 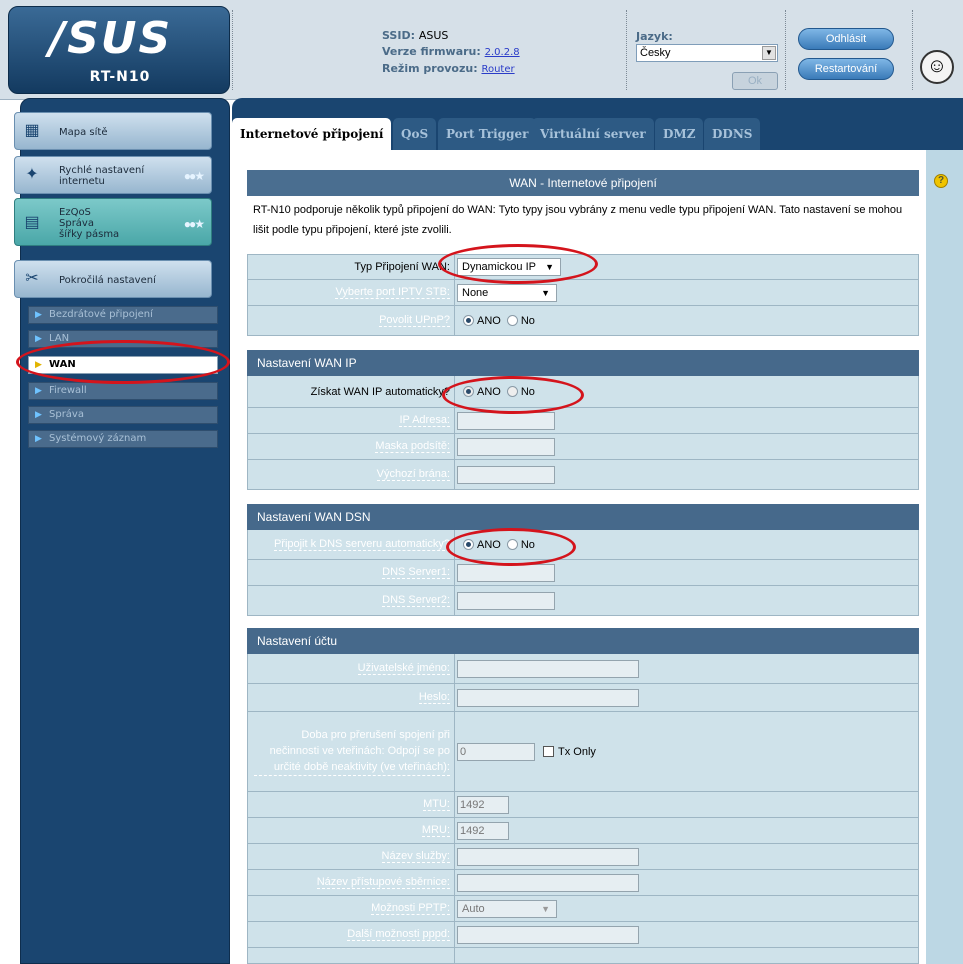 I want to click on conn-type-label: Typ Připojení WAN:, so click(x=402, y=267).